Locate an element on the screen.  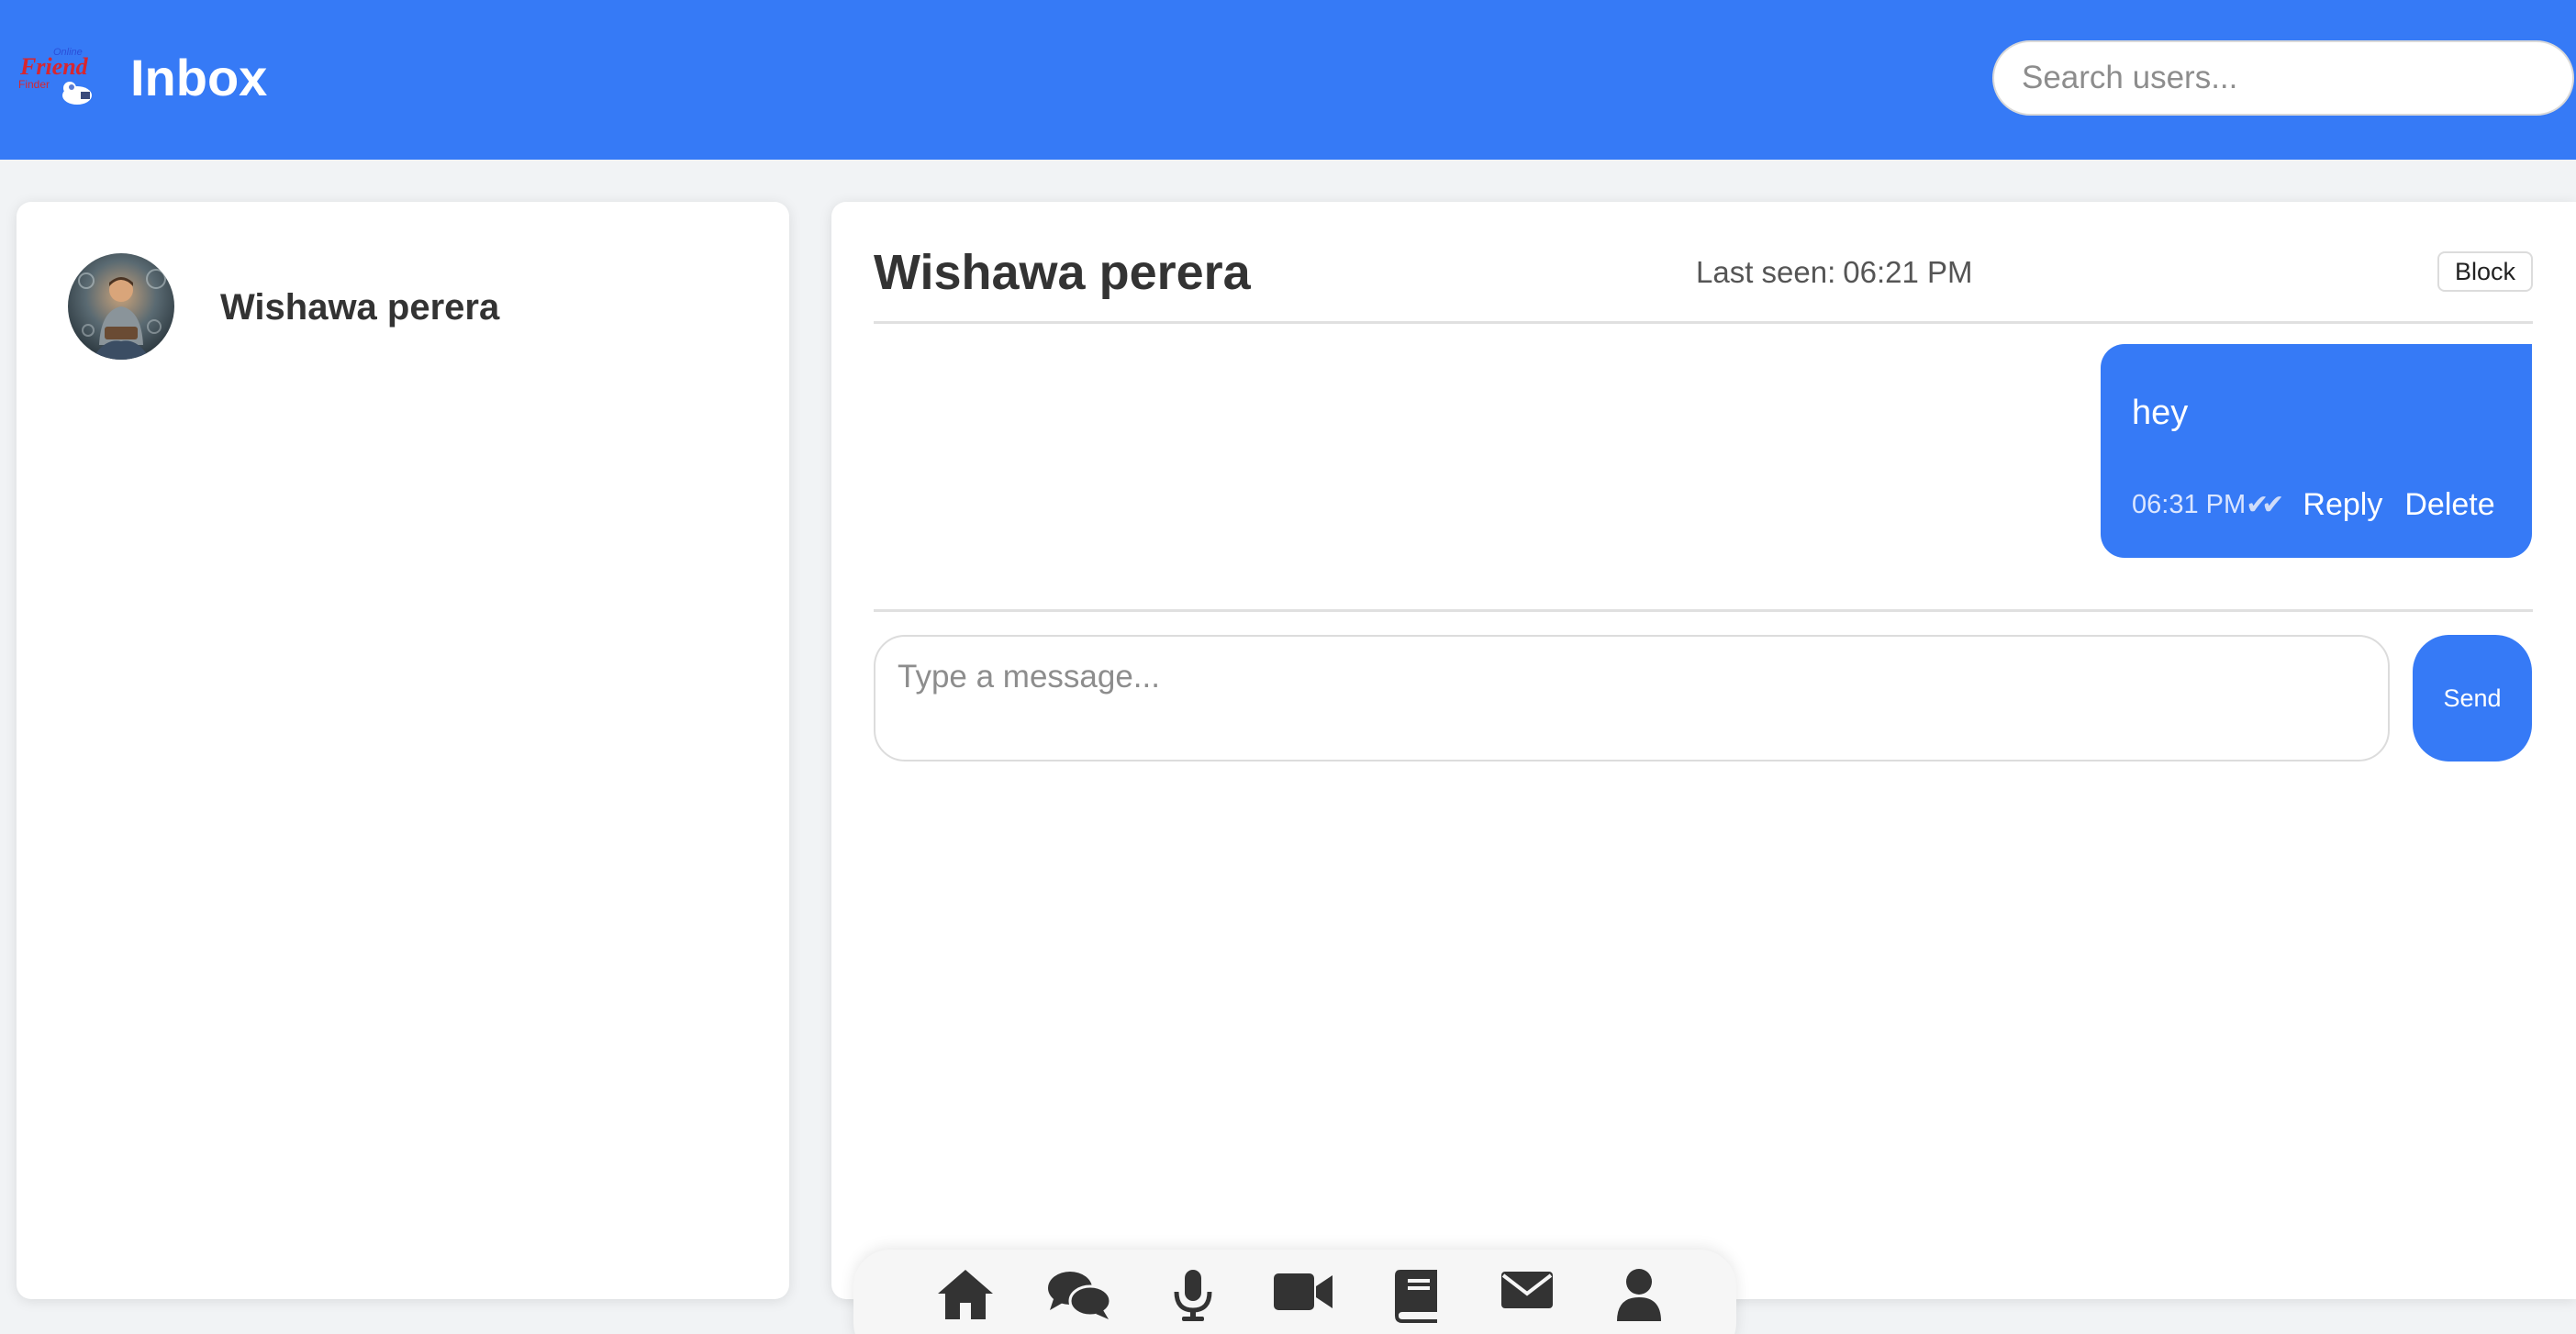
app-header: Online Friend Finder Inbox is located at coordinates (1288, 80).